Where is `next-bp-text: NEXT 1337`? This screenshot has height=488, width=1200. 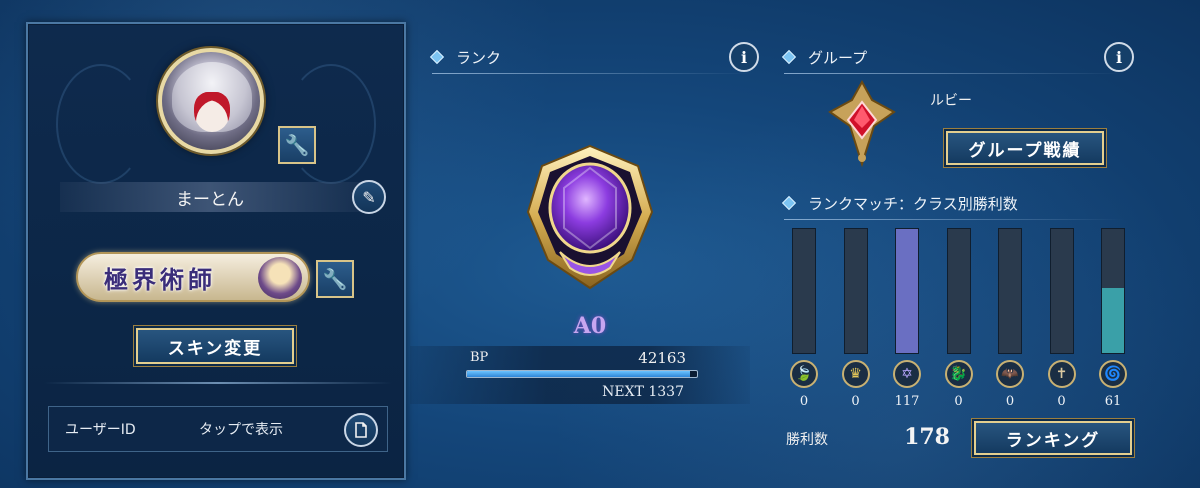
next-bp-text: NEXT 1337 is located at coordinates (643, 392).